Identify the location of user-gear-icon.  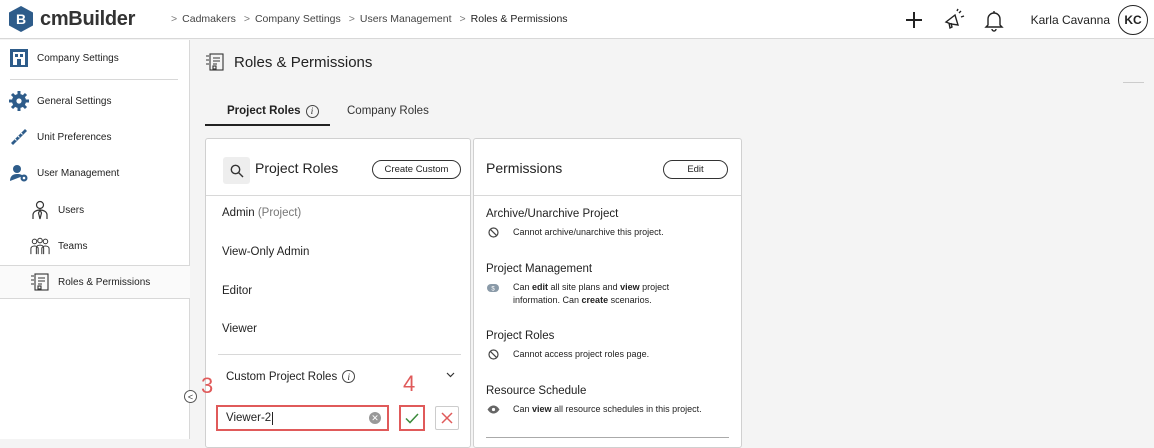
(19, 173).